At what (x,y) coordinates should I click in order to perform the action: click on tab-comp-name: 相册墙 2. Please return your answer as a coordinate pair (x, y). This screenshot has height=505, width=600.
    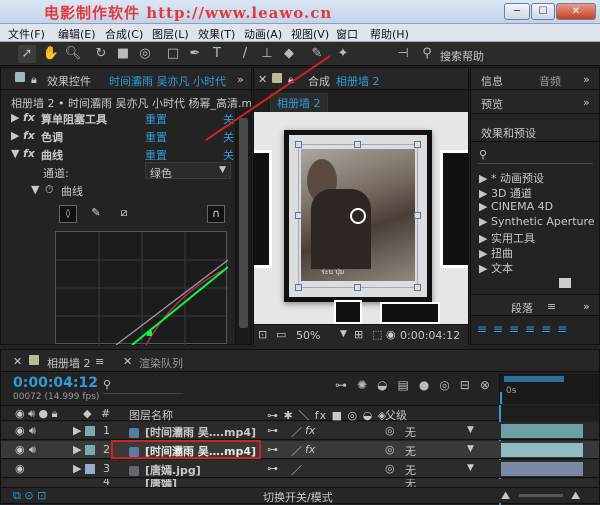
    Looking at the image, I should click on (358, 81).